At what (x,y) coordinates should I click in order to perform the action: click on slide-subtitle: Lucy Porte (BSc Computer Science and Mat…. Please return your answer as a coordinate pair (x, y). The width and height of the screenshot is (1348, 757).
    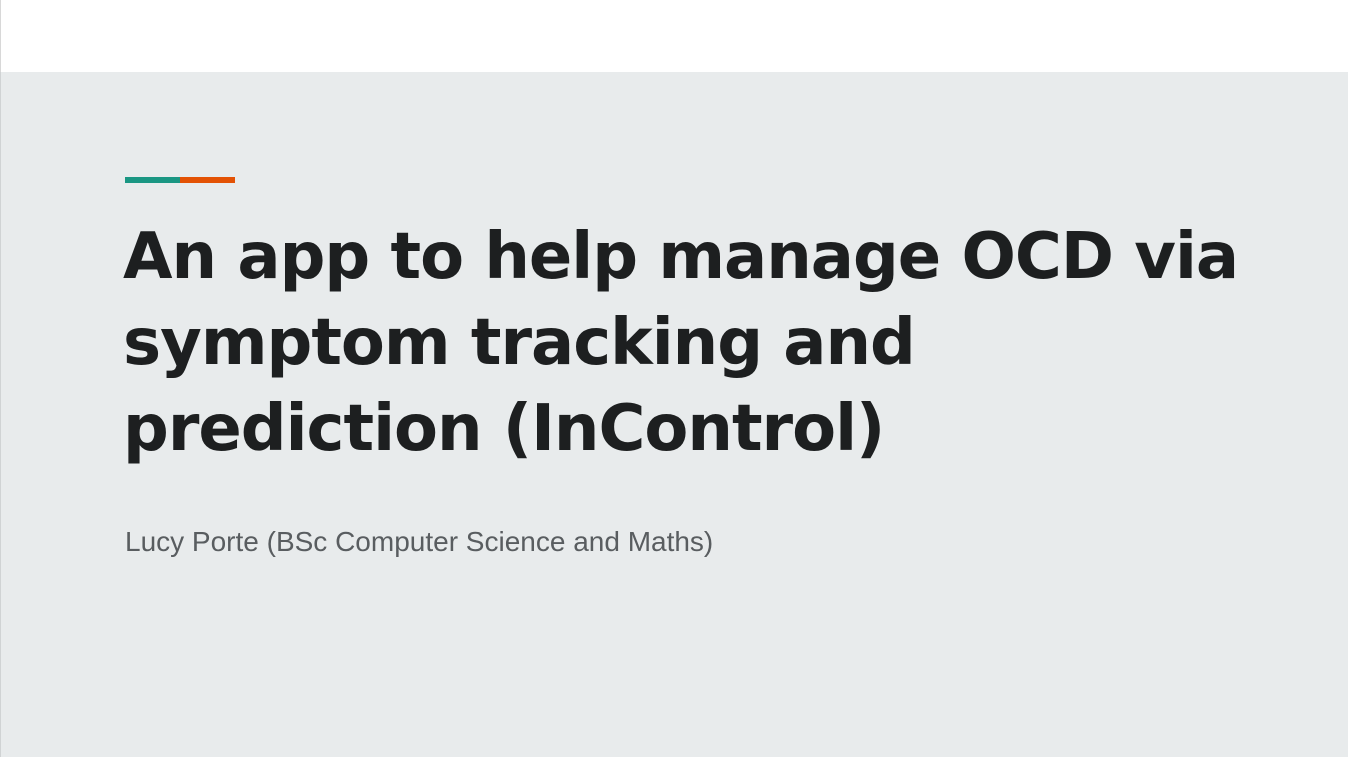
    Looking at the image, I should click on (419, 542).